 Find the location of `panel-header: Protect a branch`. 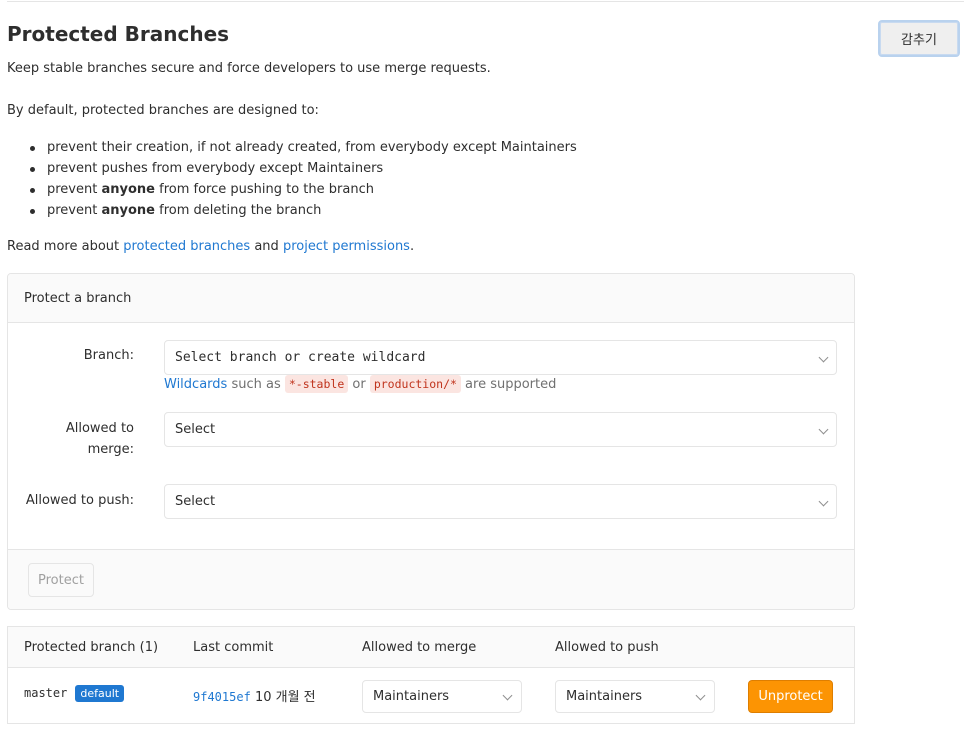

panel-header: Protect a branch is located at coordinates (431, 298).